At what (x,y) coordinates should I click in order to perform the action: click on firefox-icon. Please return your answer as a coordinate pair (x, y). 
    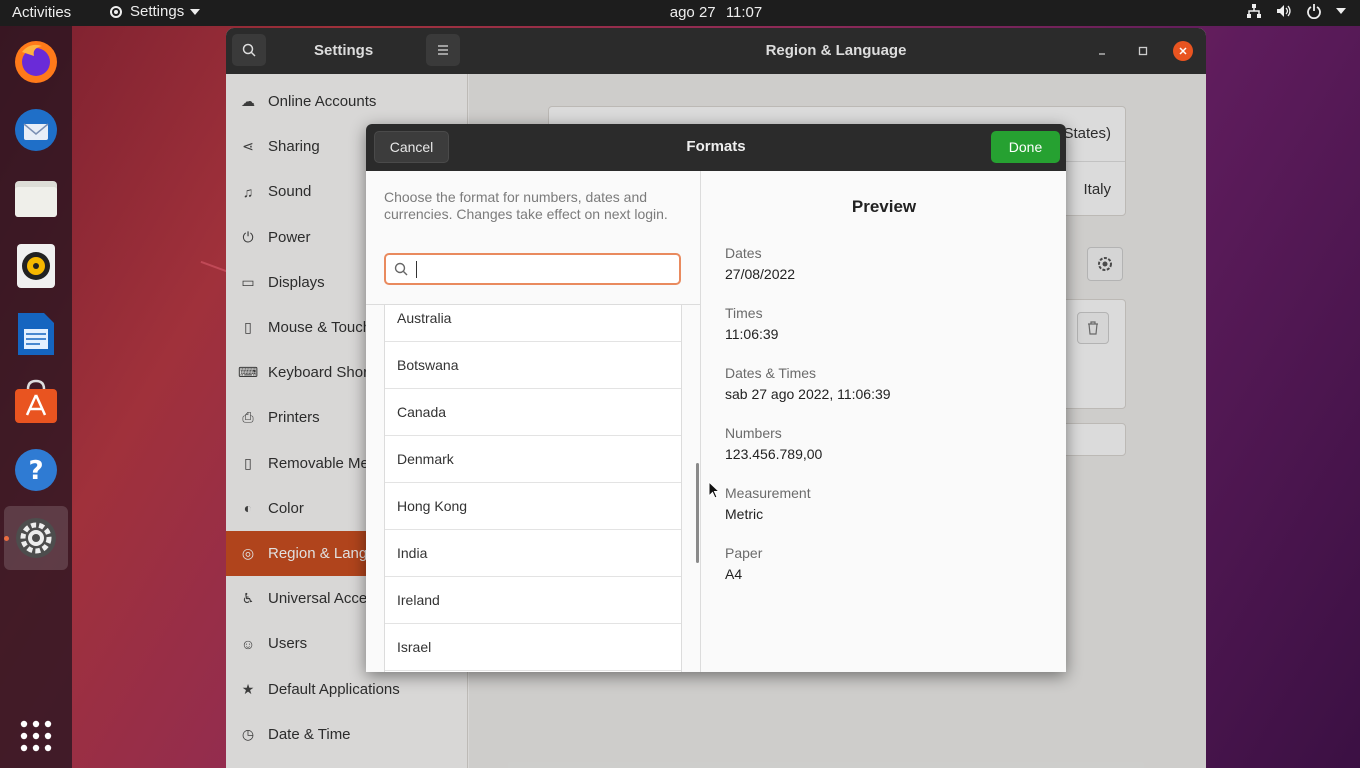
    Looking at the image, I should click on (36, 62).